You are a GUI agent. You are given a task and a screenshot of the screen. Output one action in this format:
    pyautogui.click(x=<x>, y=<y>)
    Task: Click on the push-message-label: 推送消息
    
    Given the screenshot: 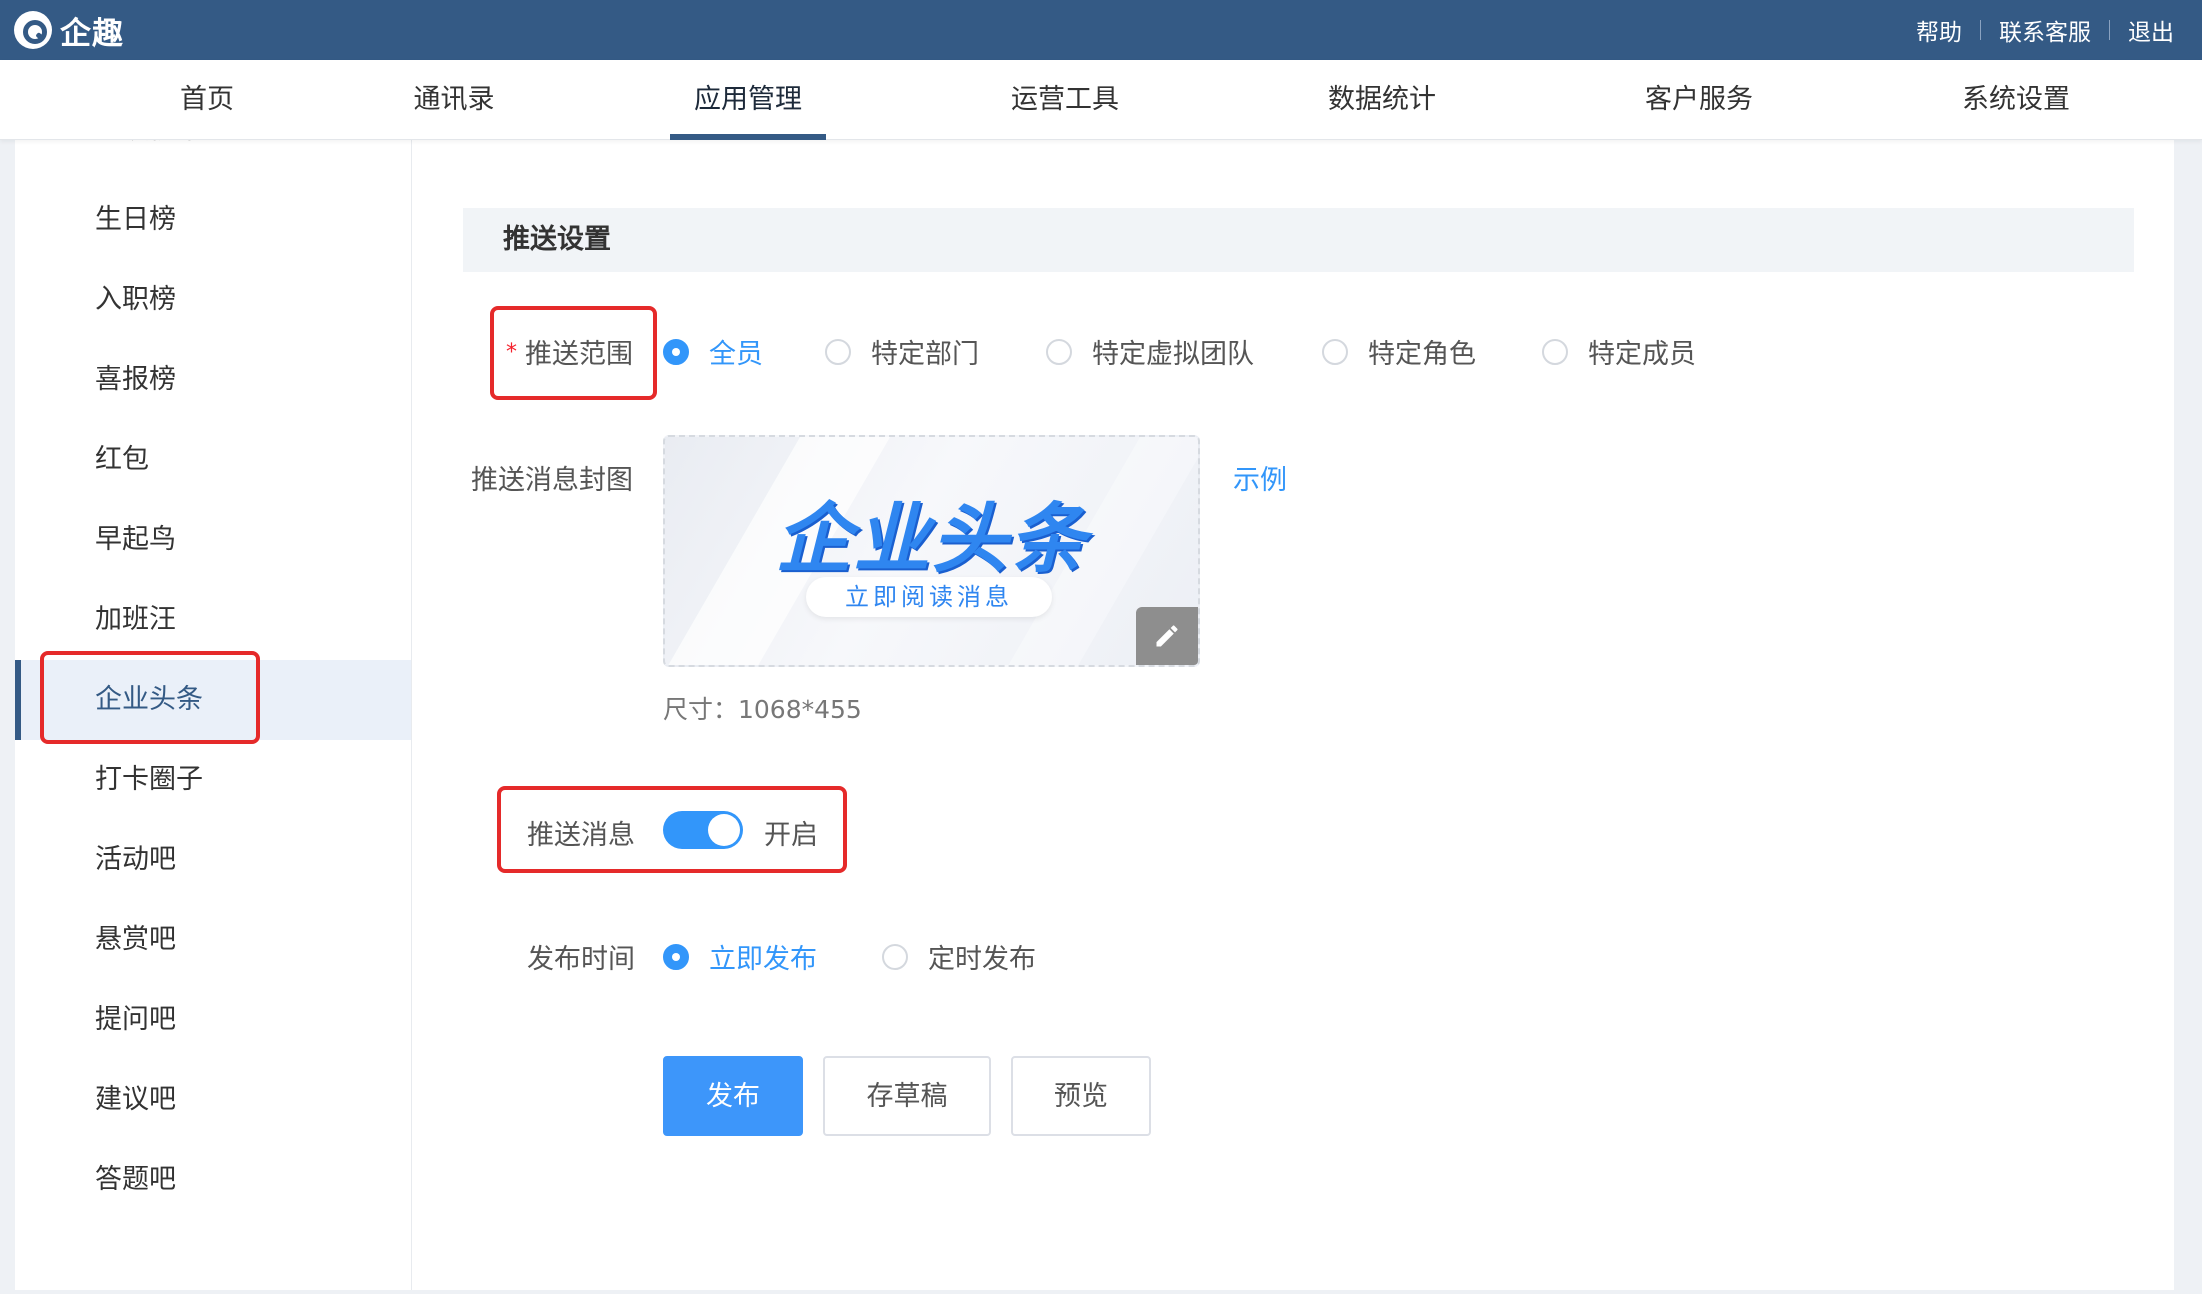 What is the action you would take?
    pyautogui.click(x=581, y=835)
    